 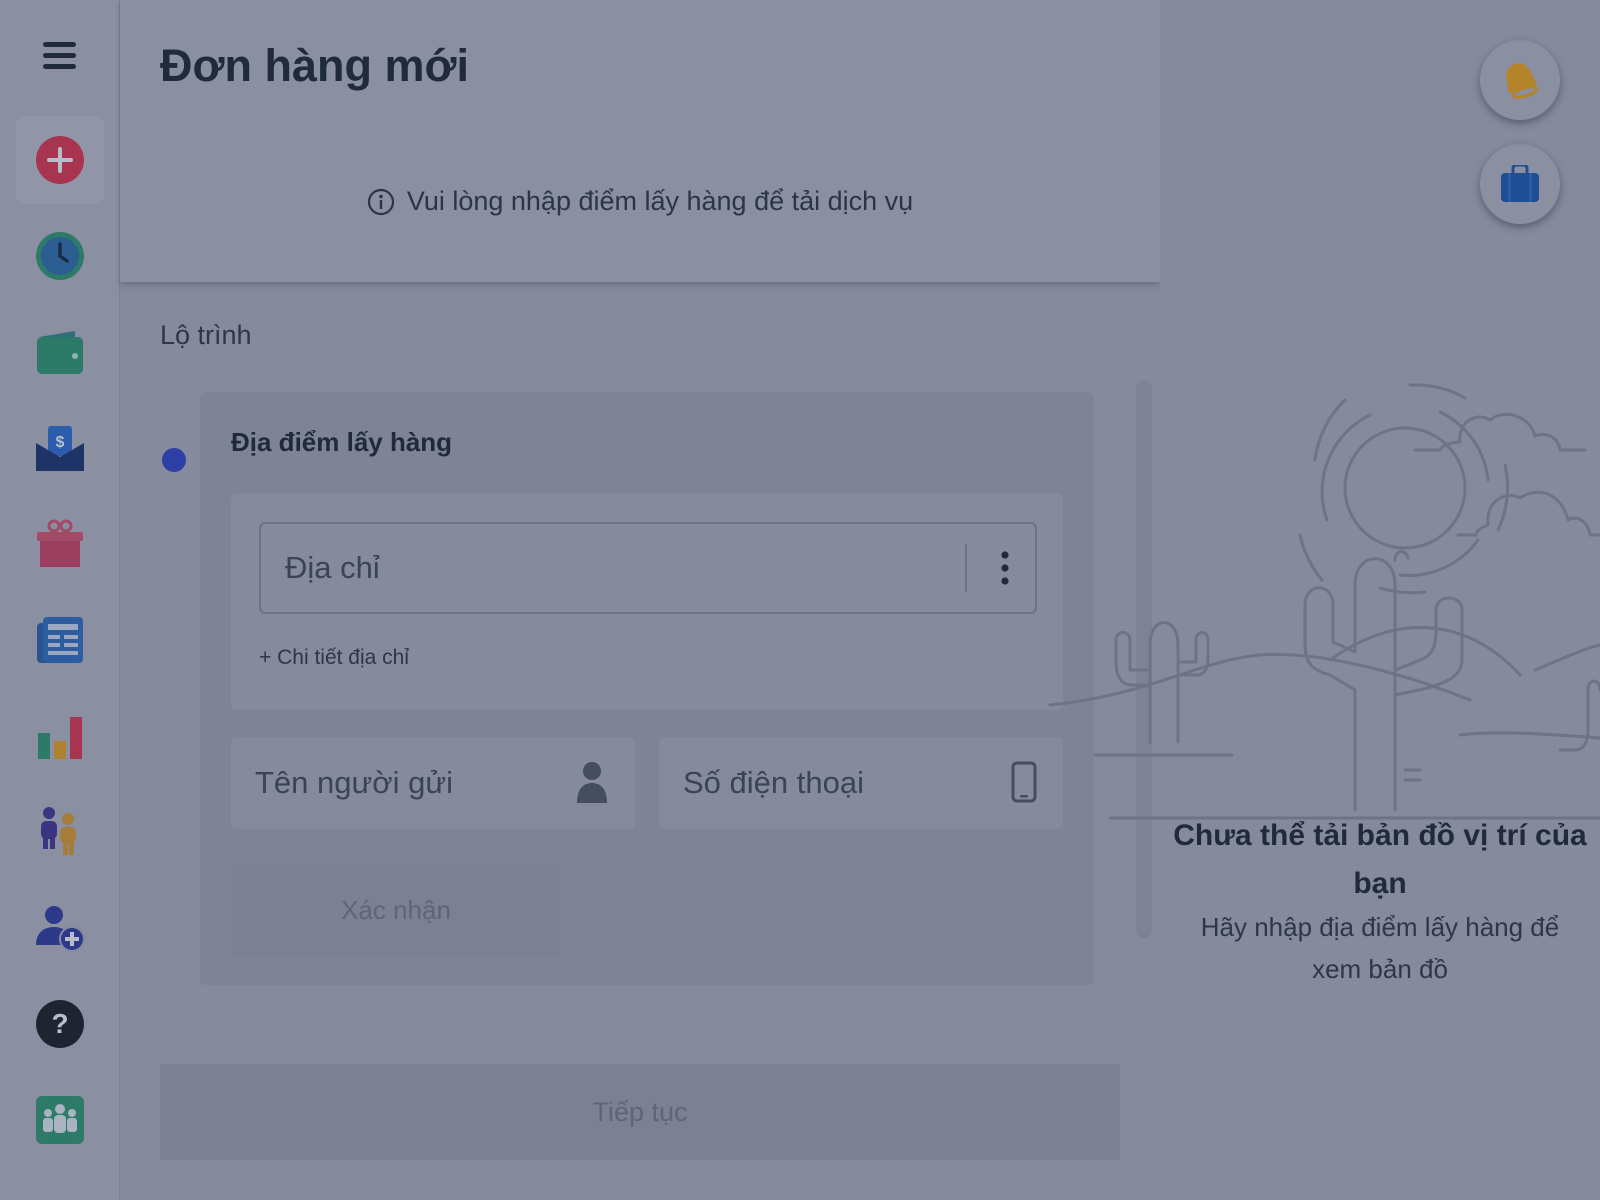 What do you see at coordinates (640, 1112) in the screenshot?
I see `continue-button: Tiếp tục` at bounding box center [640, 1112].